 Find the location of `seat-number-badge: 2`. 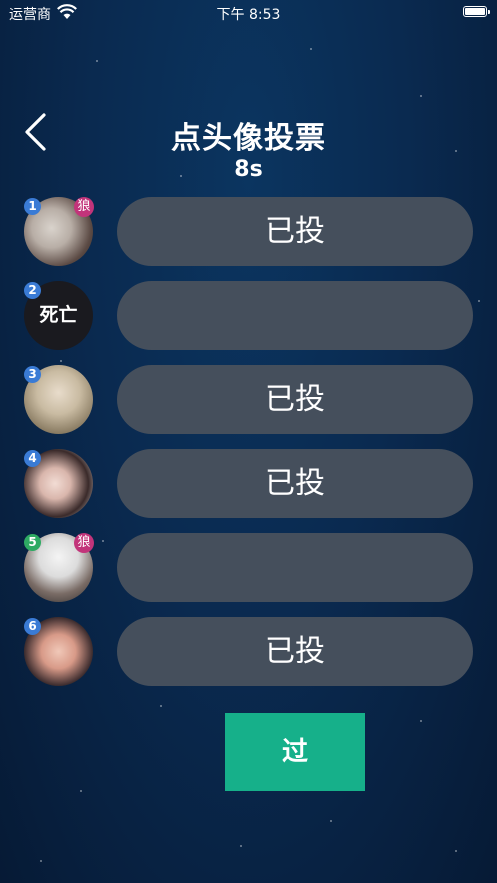

seat-number-badge: 2 is located at coordinates (32, 290).